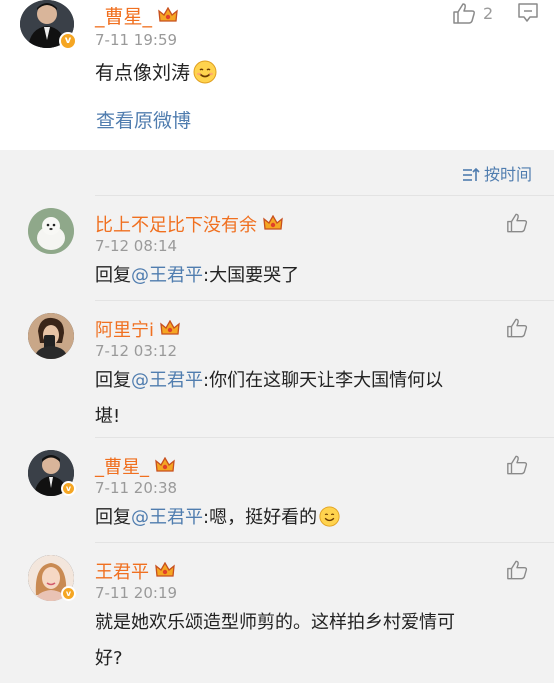  I want to click on comment-time: 7-12 08:14, so click(136, 246).